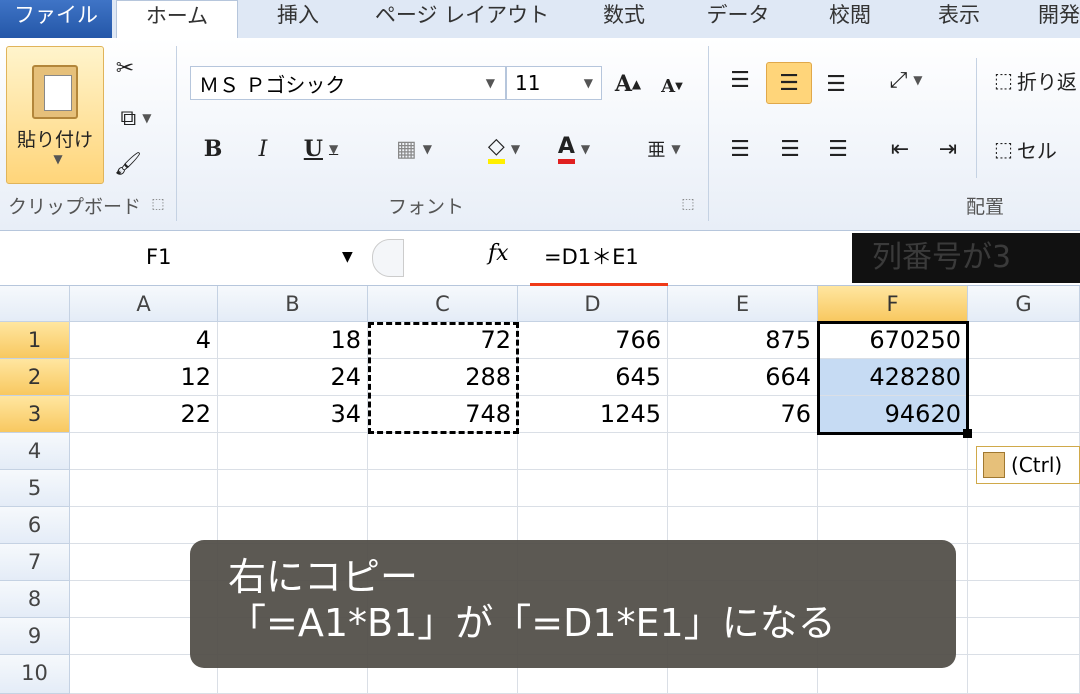 The width and height of the screenshot is (1080, 694). Describe the element at coordinates (144, 340) in the screenshot. I see `cell-a1: 4` at that location.